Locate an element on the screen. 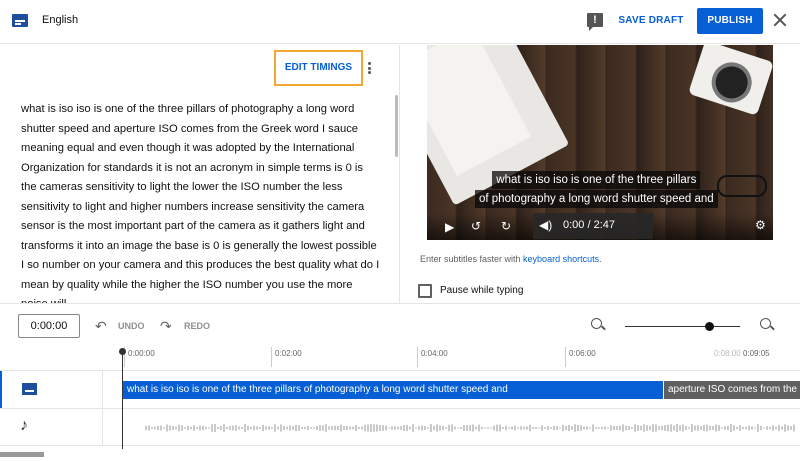 The height and width of the screenshot is (461, 800). audio-track-head: ♪ is located at coordinates (51, 427).